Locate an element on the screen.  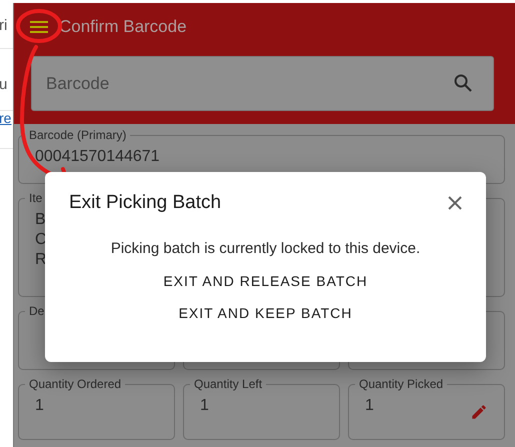
background-text: u is located at coordinates (4, 84).